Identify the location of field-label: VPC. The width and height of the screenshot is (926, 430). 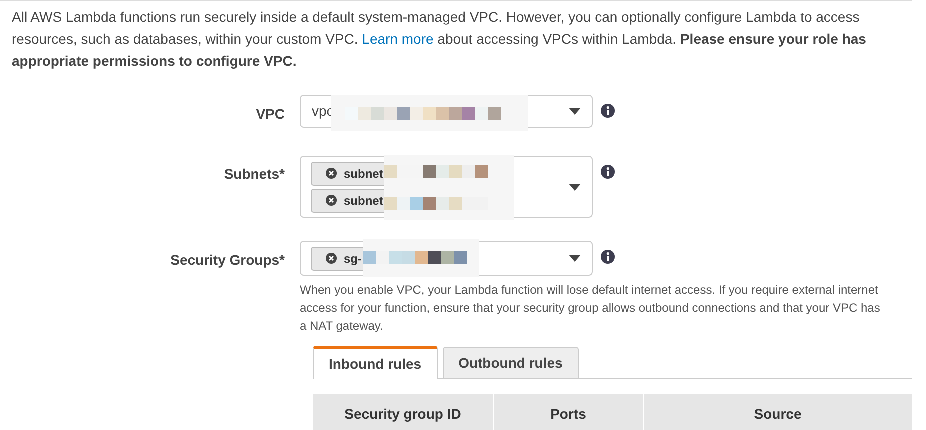
(270, 114).